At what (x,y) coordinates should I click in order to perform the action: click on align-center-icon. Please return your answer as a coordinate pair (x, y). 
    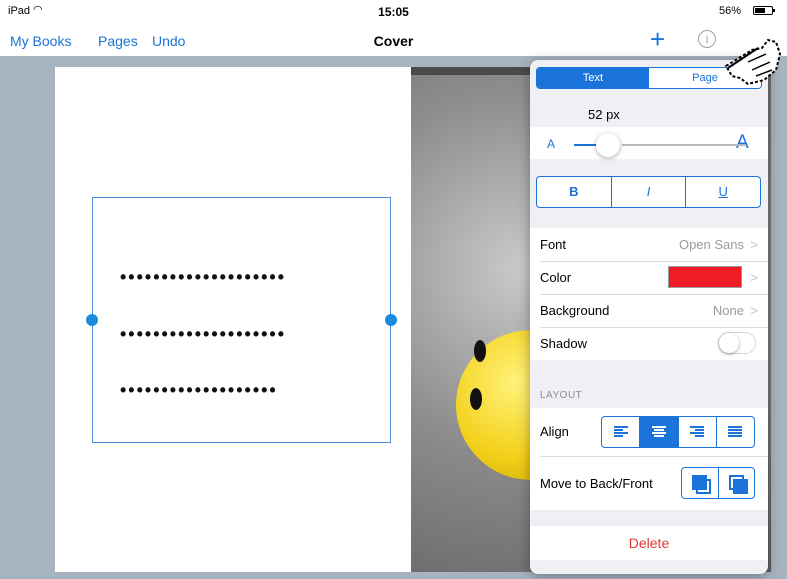
    Looking at the image, I should click on (658, 432).